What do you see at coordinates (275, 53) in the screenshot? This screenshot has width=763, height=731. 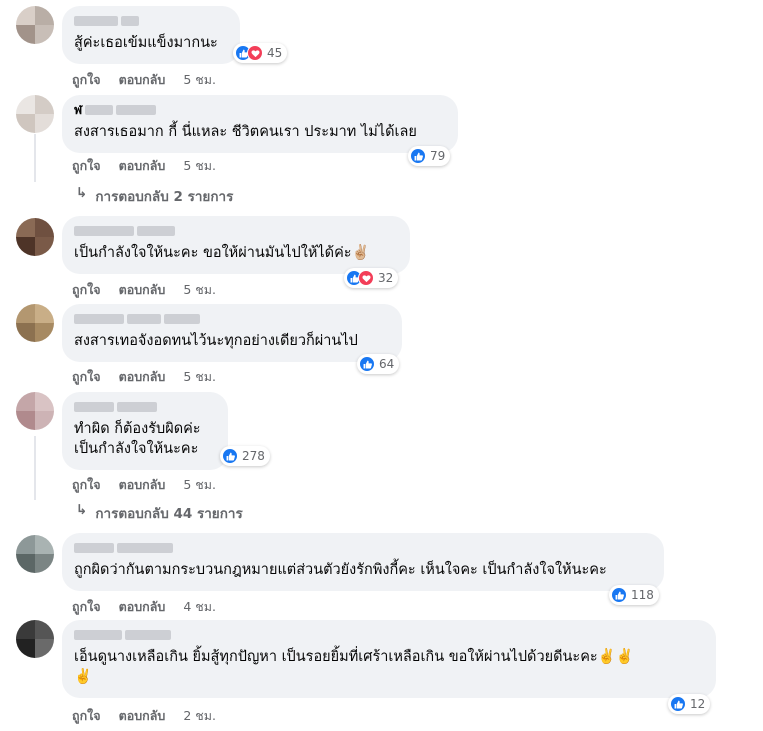 I see `reaction-count: 45` at bounding box center [275, 53].